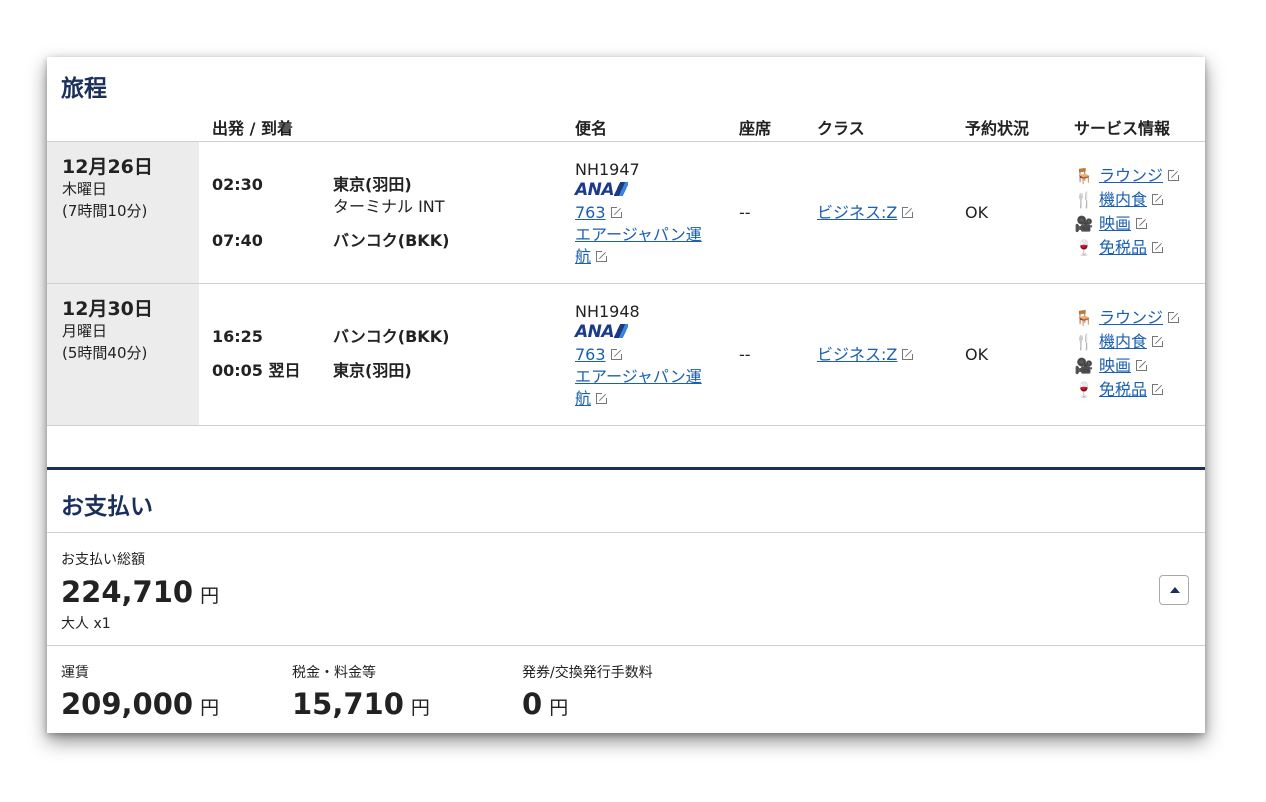 Image resolution: width=1266 pixels, height=802 pixels. What do you see at coordinates (105, 211) in the screenshot?
I see `flight-duration: (7時間10分)` at bounding box center [105, 211].